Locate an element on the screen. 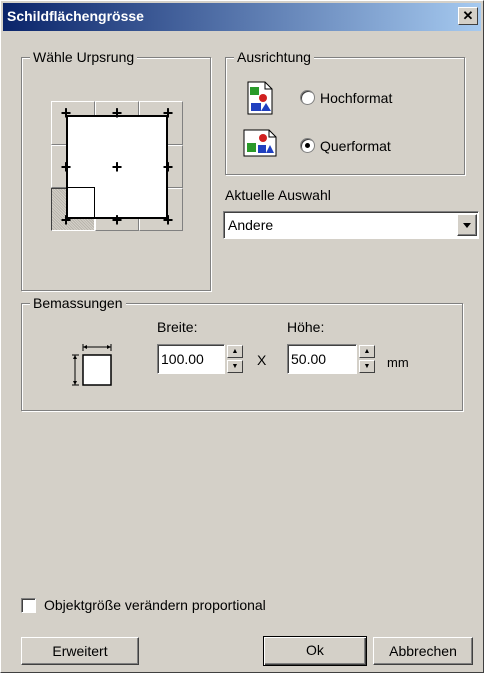 This screenshot has width=484, height=673. radio-selected-dot is located at coordinates (307, 145).